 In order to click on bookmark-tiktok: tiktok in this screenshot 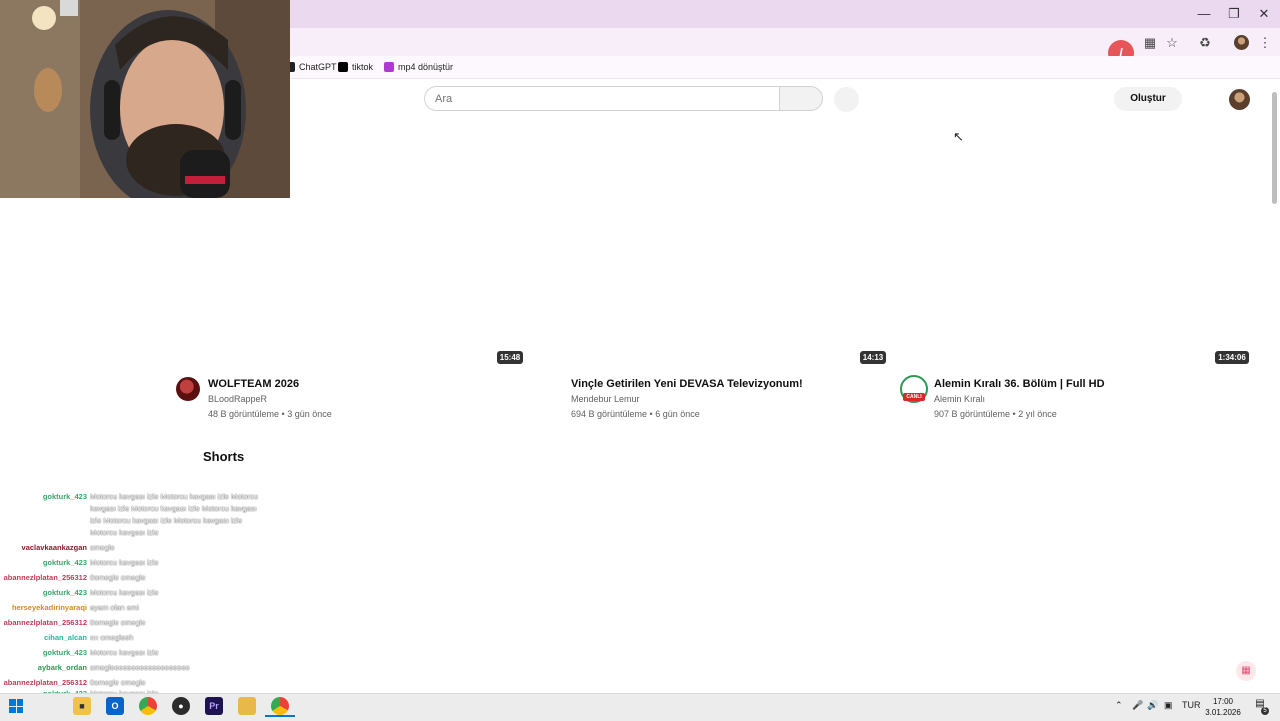, I will do `click(355, 67)`.